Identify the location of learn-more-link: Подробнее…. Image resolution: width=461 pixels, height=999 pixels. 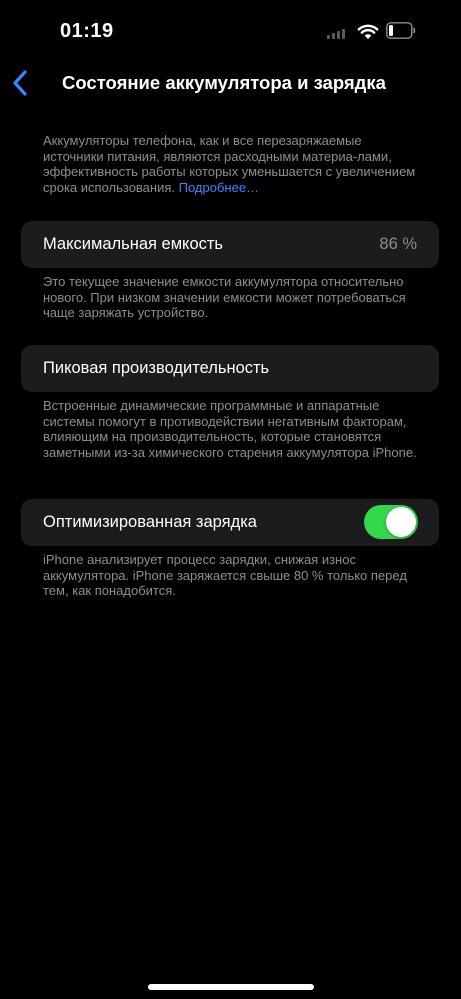
(219, 187).